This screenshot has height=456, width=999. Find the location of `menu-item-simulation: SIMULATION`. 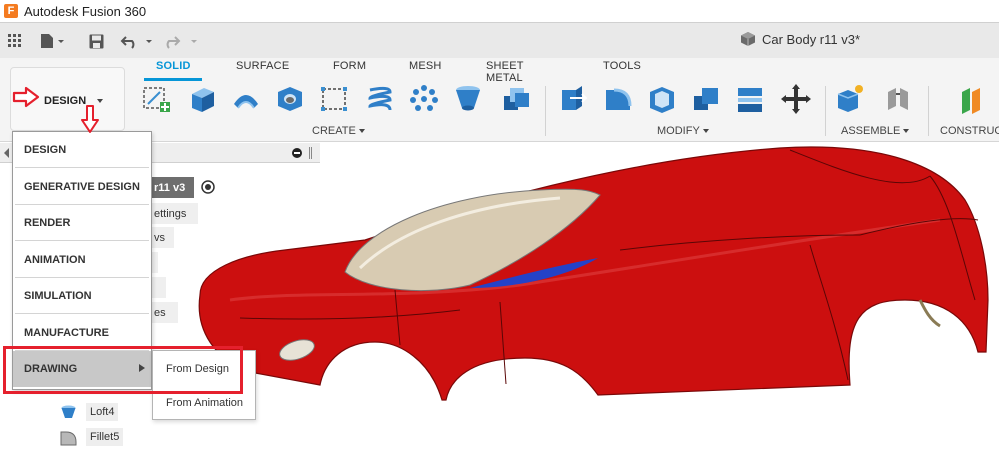

menu-item-simulation: SIMULATION is located at coordinates (82, 296).